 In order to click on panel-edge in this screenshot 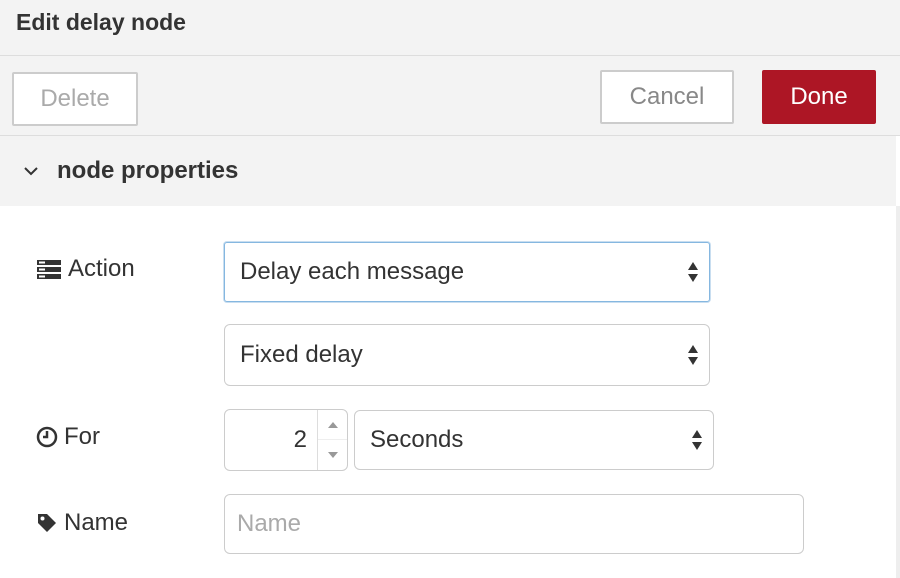, I will do `click(898, 392)`.